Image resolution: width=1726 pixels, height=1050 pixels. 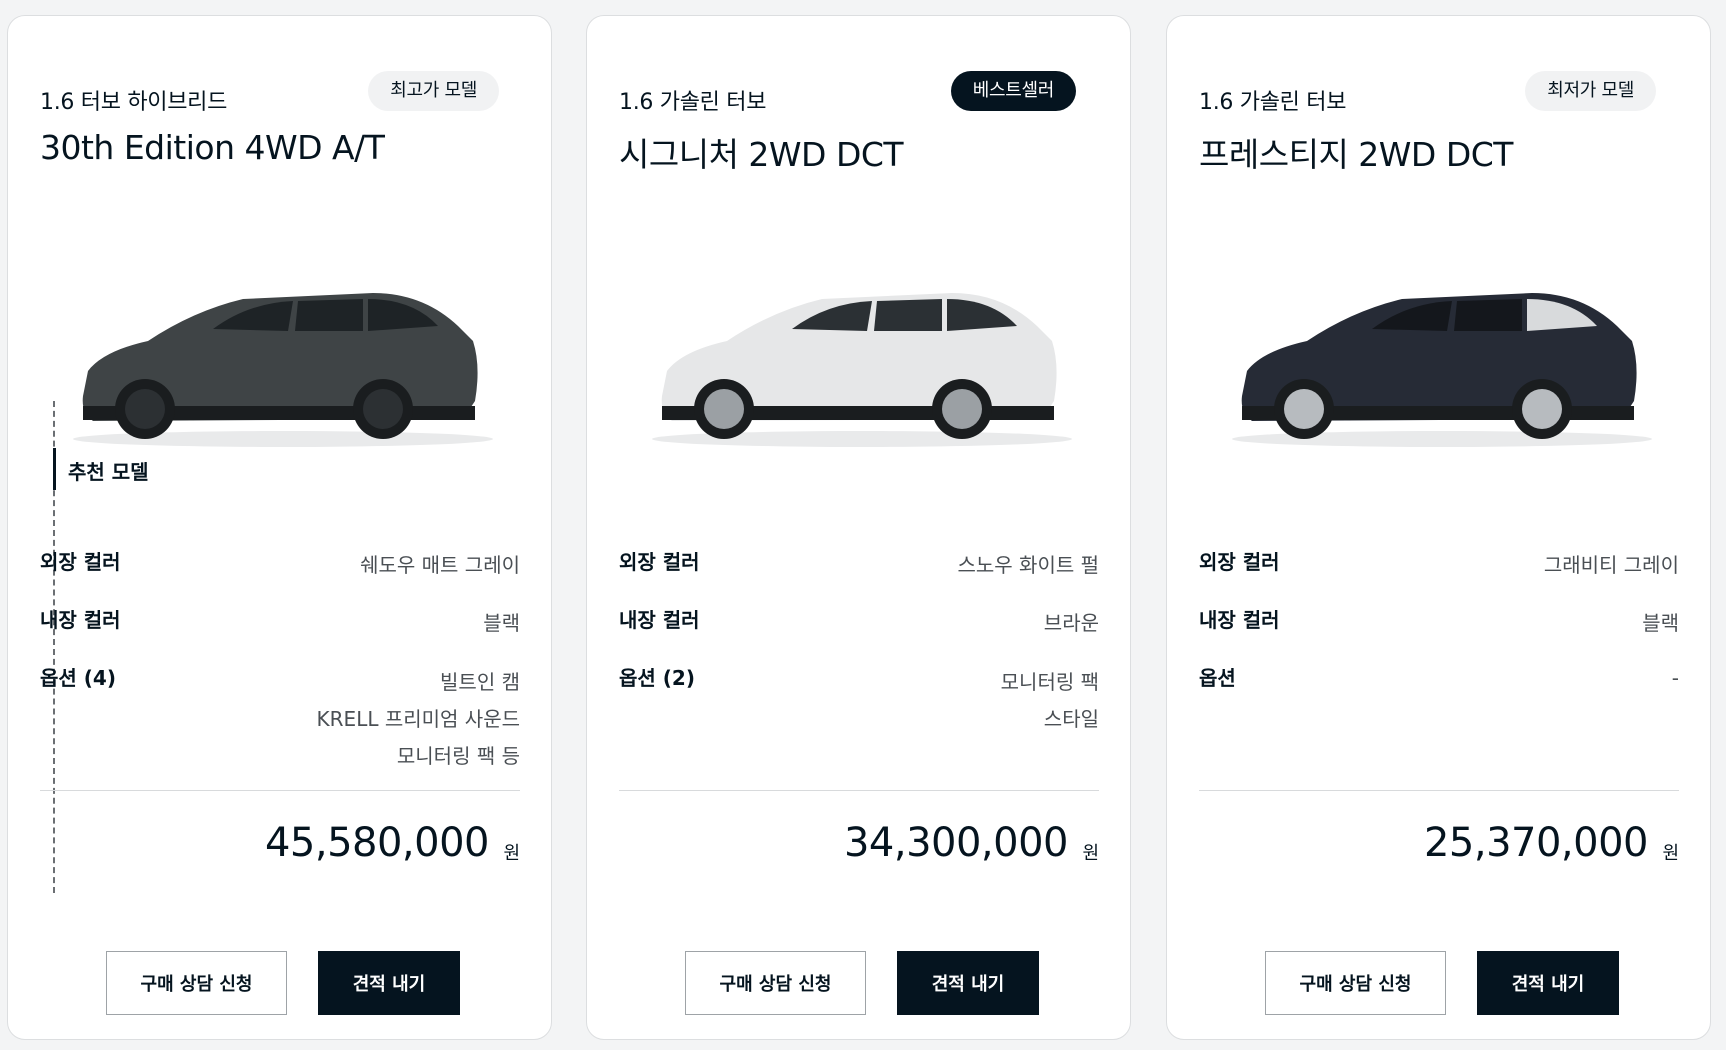 What do you see at coordinates (1049, 682) in the screenshot?
I see `option-item: 모니터링 팩` at bounding box center [1049, 682].